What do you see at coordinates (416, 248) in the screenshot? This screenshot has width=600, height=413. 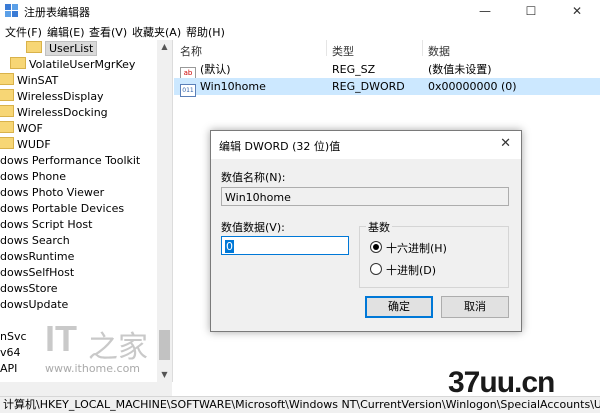 I see `hex-radio-label: 十六进制(H)` at bounding box center [416, 248].